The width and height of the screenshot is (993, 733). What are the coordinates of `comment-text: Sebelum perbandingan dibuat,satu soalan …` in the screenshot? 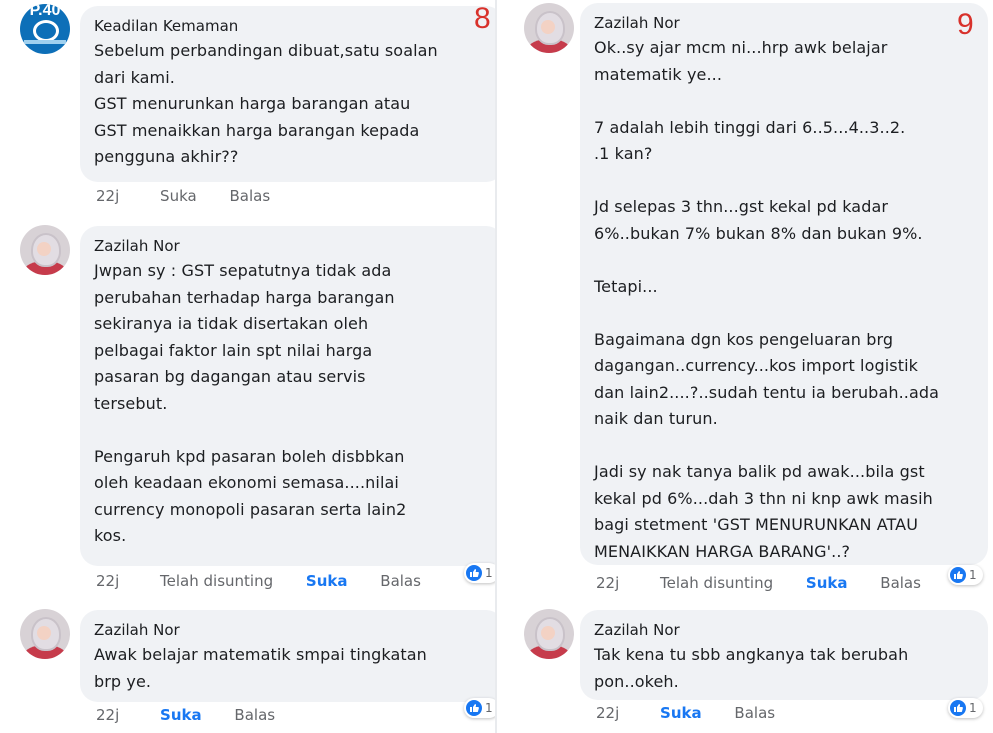 It's located at (266, 103).